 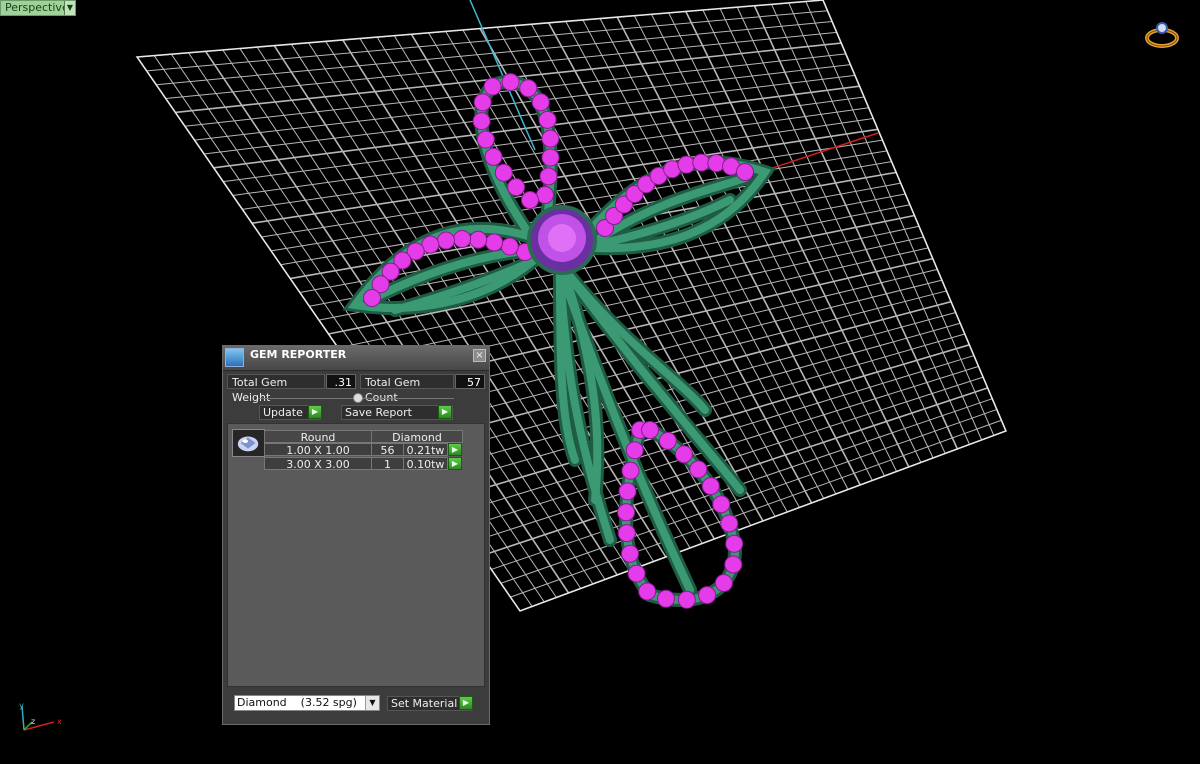 What do you see at coordinates (455, 463) in the screenshot?
I see `row-2-select-icon: ▶` at bounding box center [455, 463].